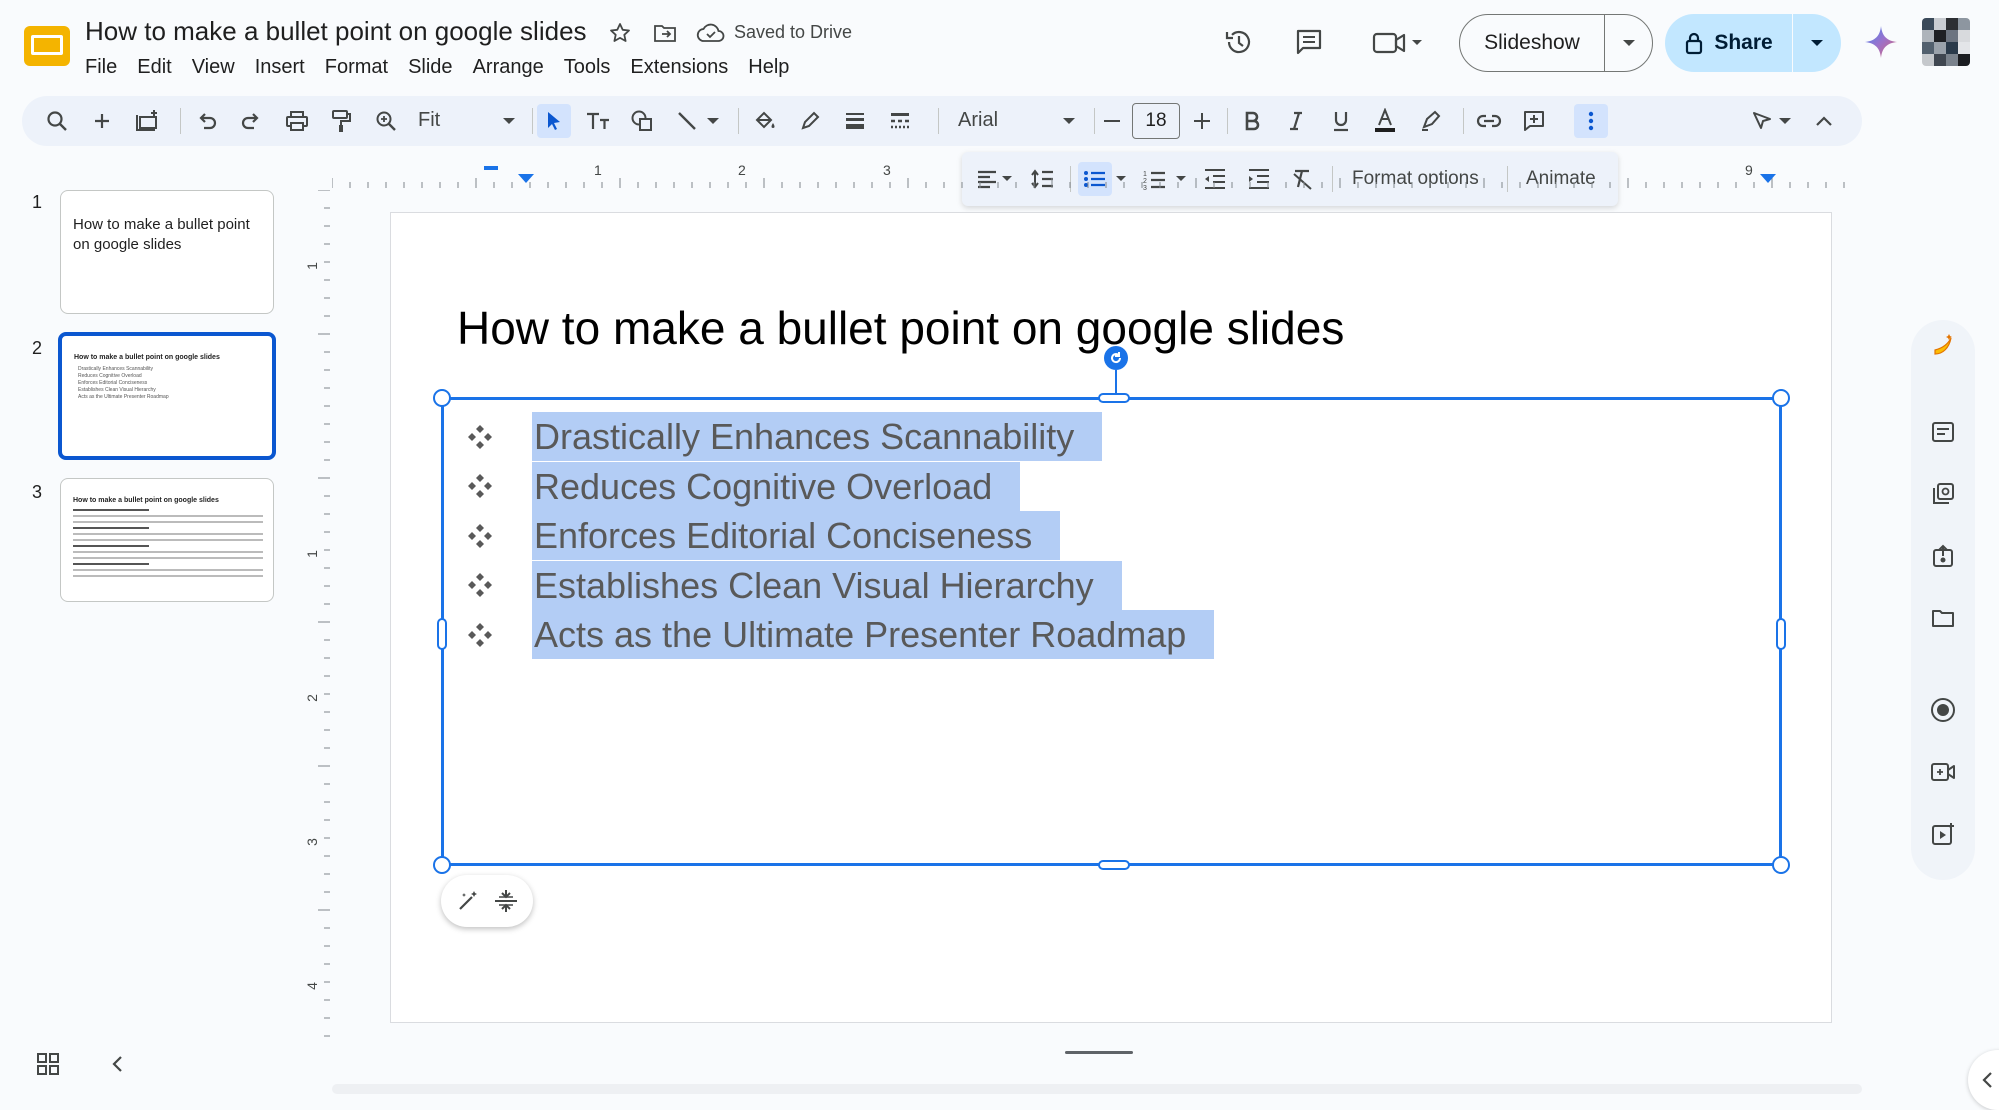 The height and width of the screenshot is (1110, 1999). What do you see at coordinates (57, 121) in the screenshot?
I see `search-menus-icon` at bounding box center [57, 121].